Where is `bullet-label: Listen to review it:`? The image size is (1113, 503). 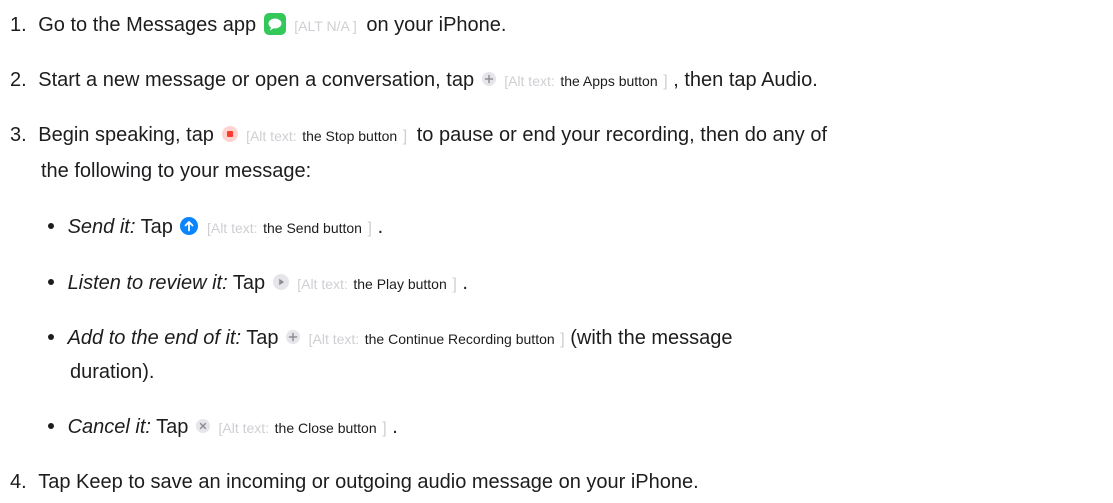 bullet-label: Listen to review it: is located at coordinates (147, 283).